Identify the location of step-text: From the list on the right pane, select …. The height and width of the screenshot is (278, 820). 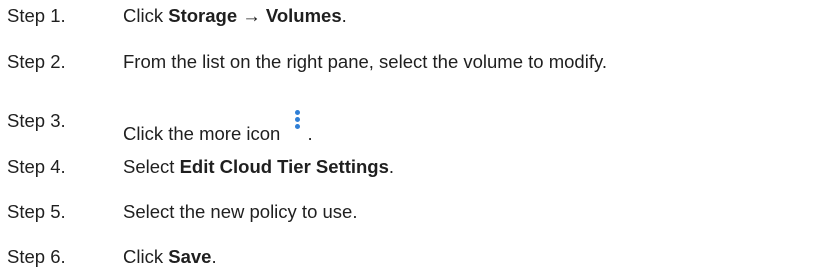
(365, 61).